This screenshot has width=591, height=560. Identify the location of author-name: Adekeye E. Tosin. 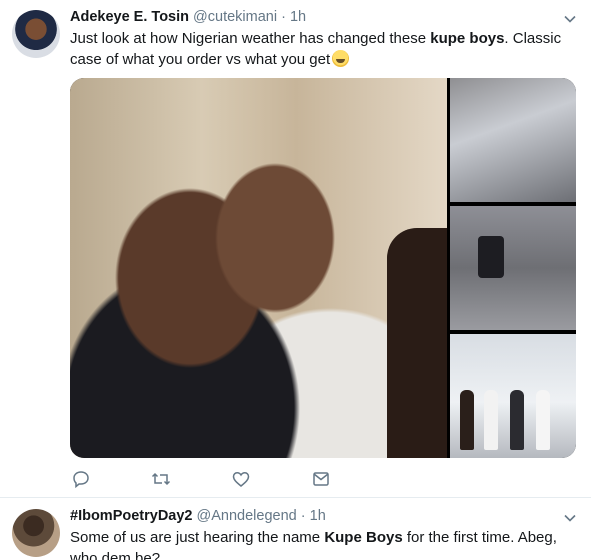
(129, 17).